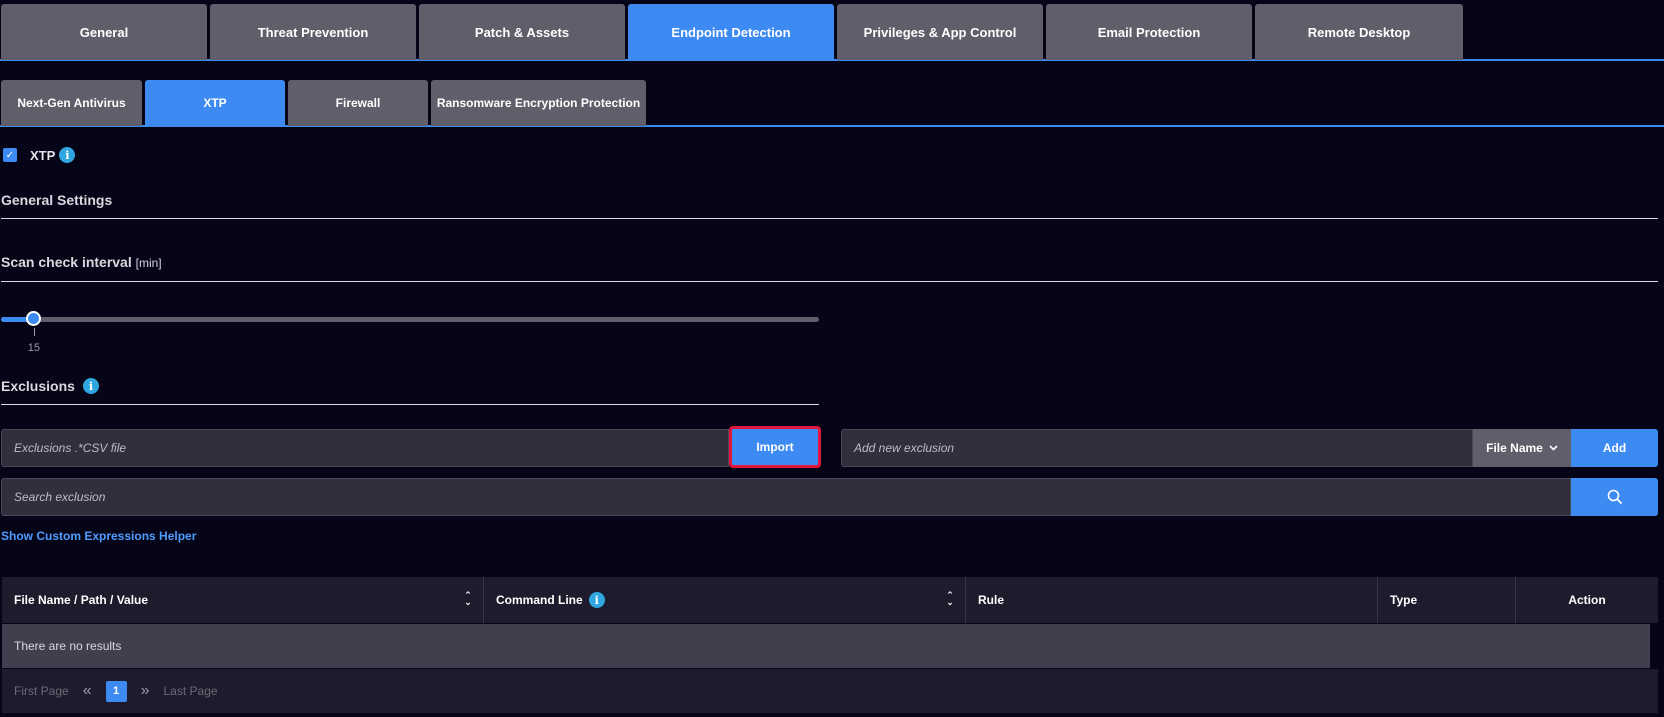 The width and height of the screenshot is (1664, 717). What do you see at coordinates (66, 262) in the screenshot?
I see `scan-interval-label: Scan check interval` at bounding box center [66, 262].